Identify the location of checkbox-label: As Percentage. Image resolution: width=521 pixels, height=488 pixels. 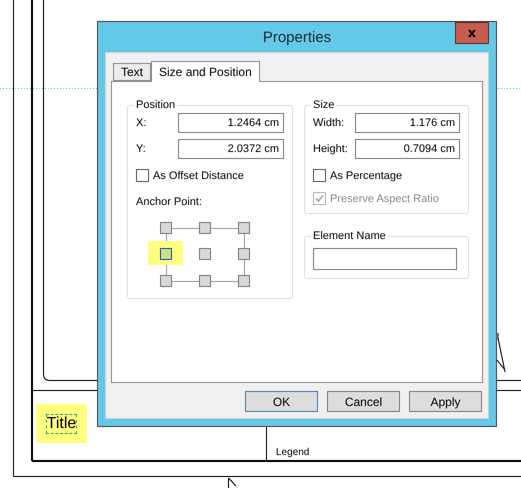
(366, 176).